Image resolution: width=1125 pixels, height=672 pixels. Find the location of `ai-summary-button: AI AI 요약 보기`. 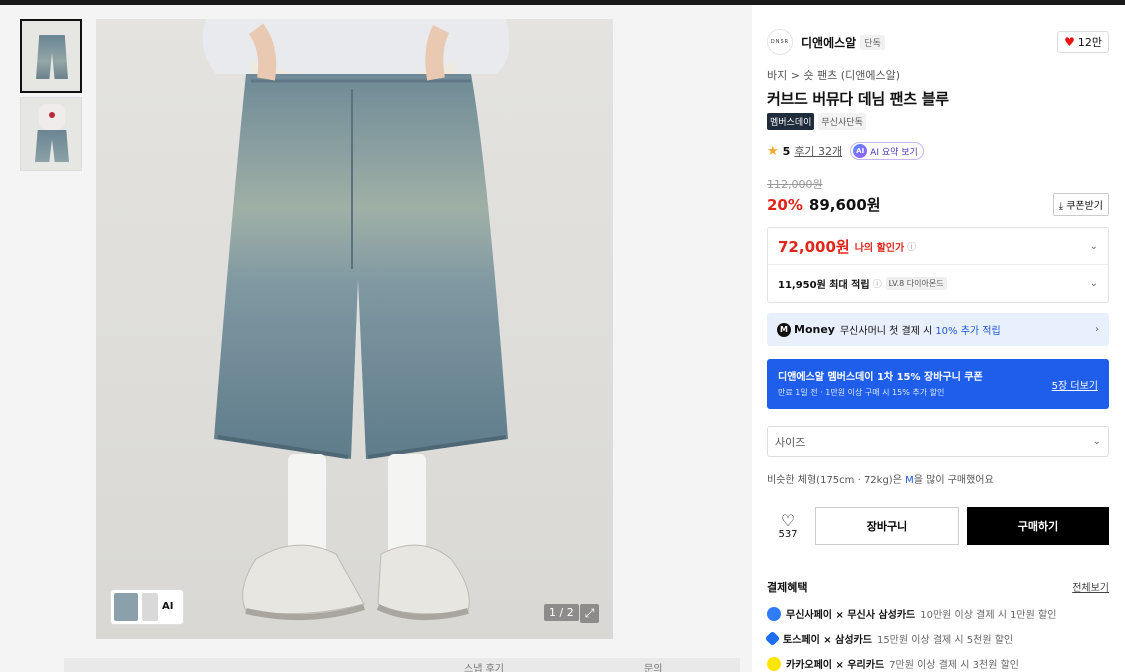

ai-summary-button: AI AI 요약 보기 is located at coordinates (887, 151).